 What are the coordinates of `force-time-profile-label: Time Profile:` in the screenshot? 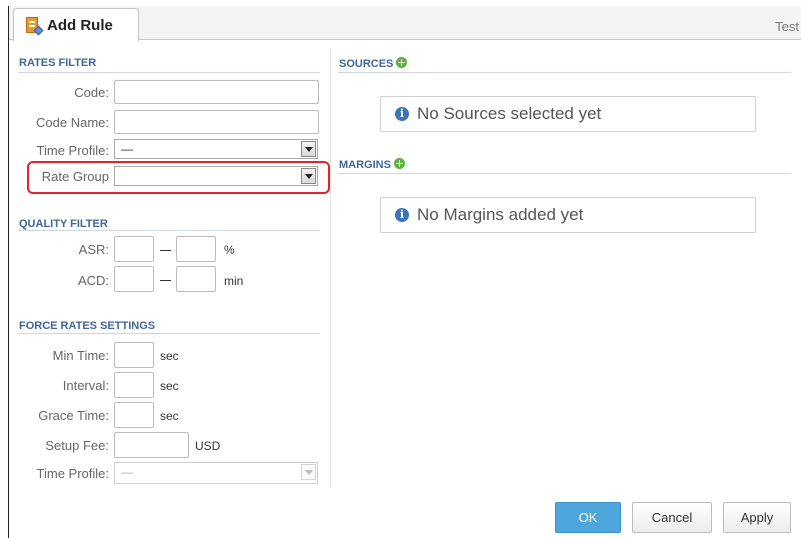 It's located at (72, 473).